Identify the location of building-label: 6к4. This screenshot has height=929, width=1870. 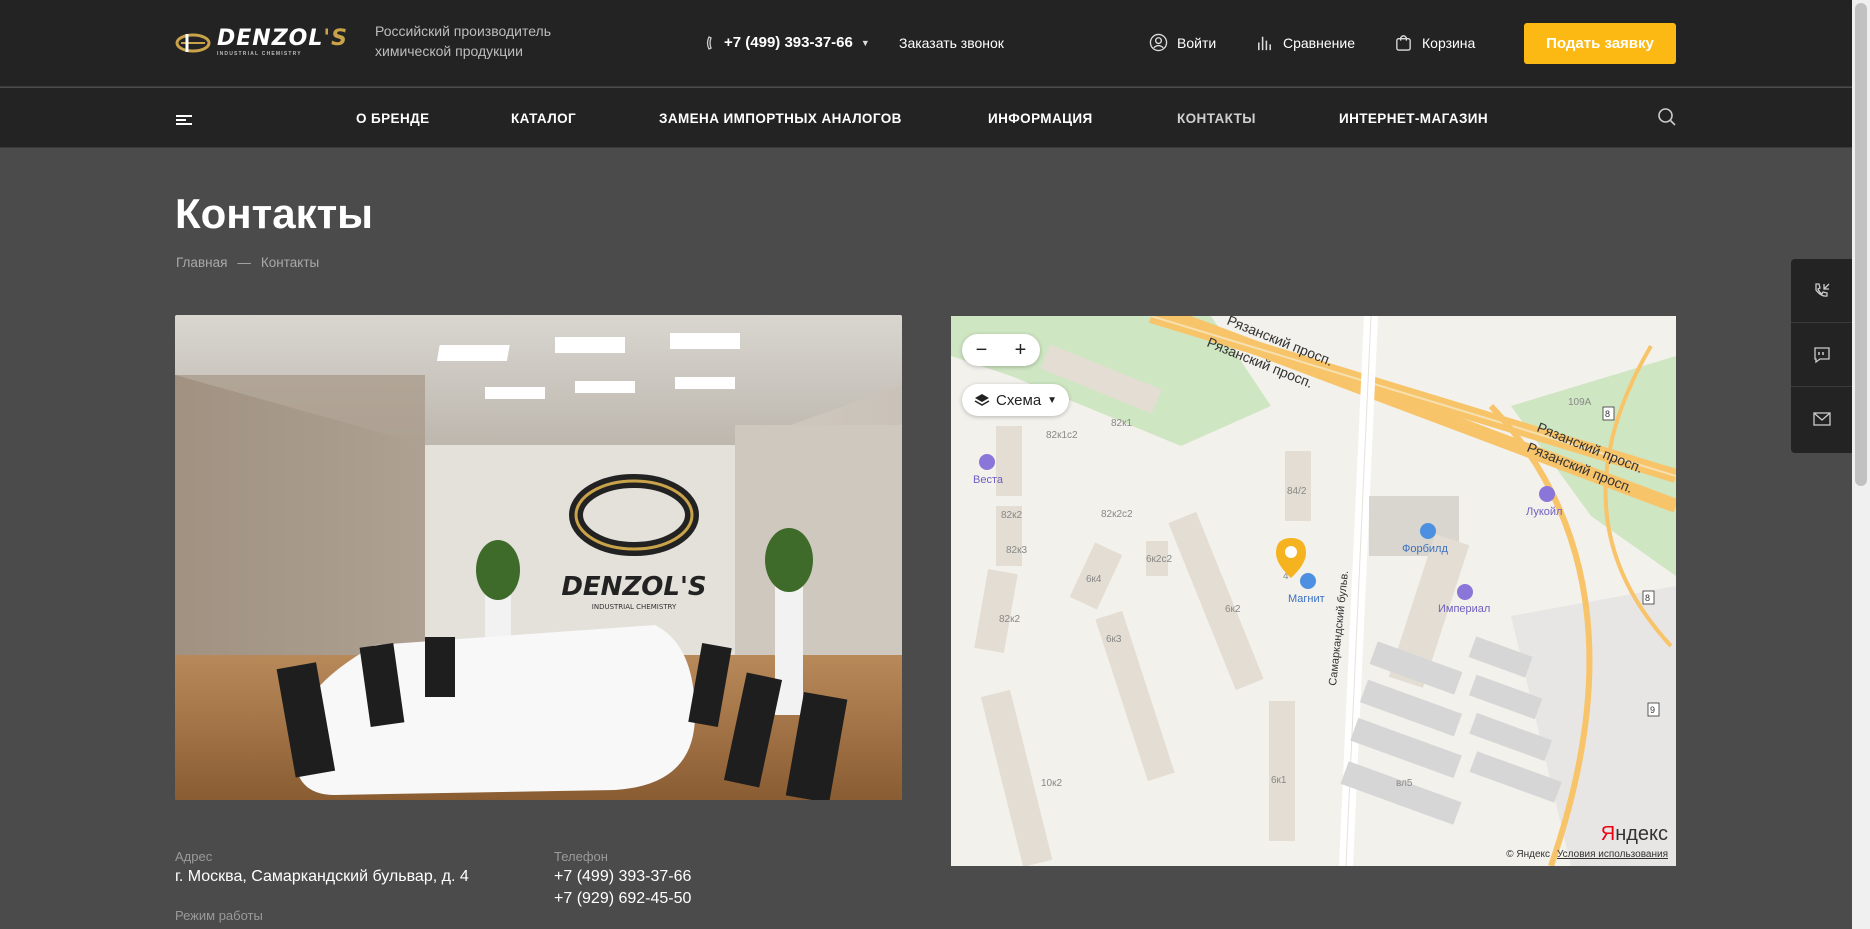
(1094, 579).